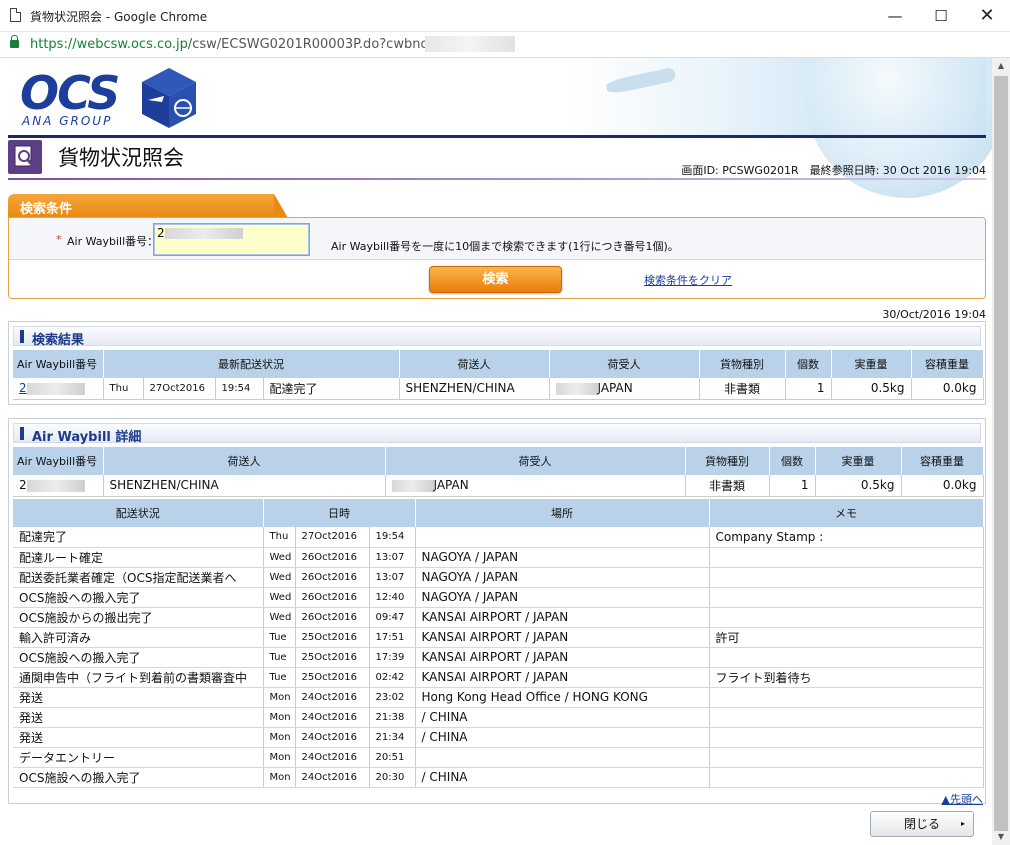 Image resolution: width=1010 pixels, height=845 pixels. What do you see at coordinates (808, 389) in the screenshot?
I see `pieces-cell: 1` at bounding box center [808, 389].